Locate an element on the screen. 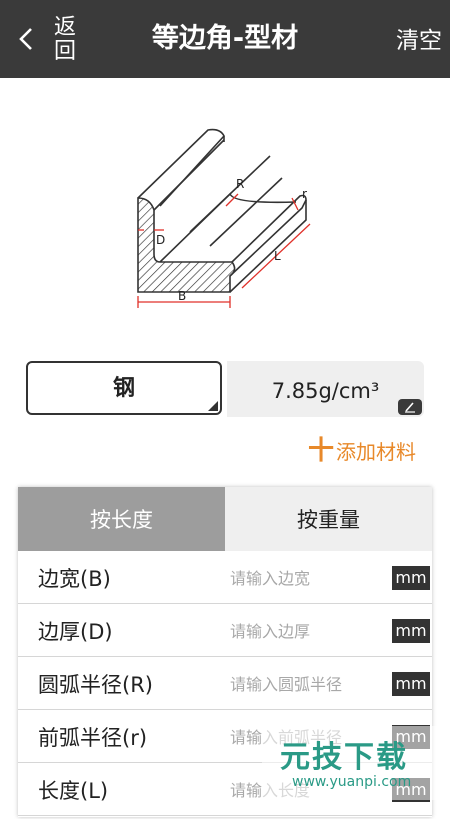 The image size is (450, 819). add-material-button: 十添加材料 is located at coordinates (362, 451).